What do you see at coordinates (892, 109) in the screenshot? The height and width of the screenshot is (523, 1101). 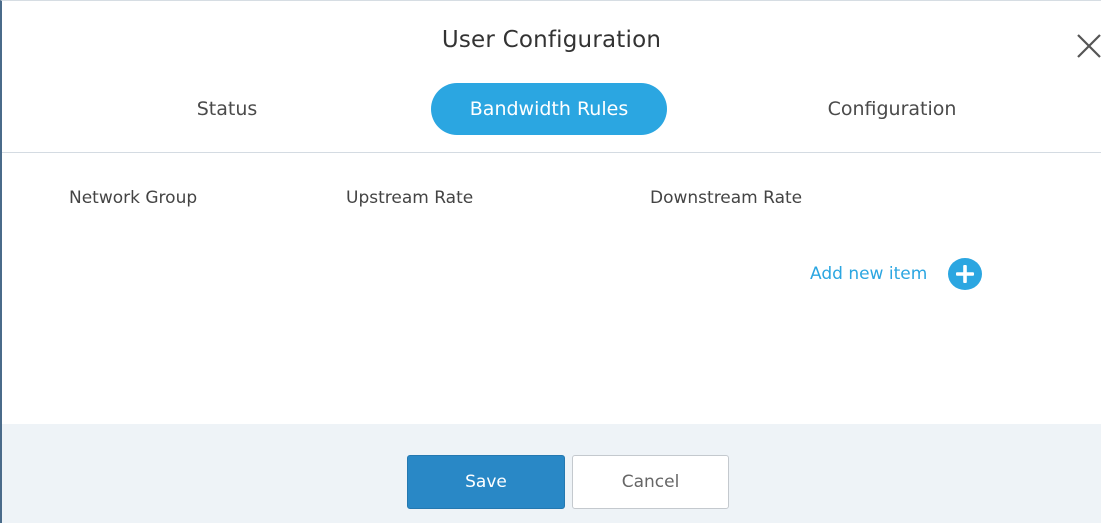 I see `tab-configuration: Configuration` at bounding box center [892, 109].